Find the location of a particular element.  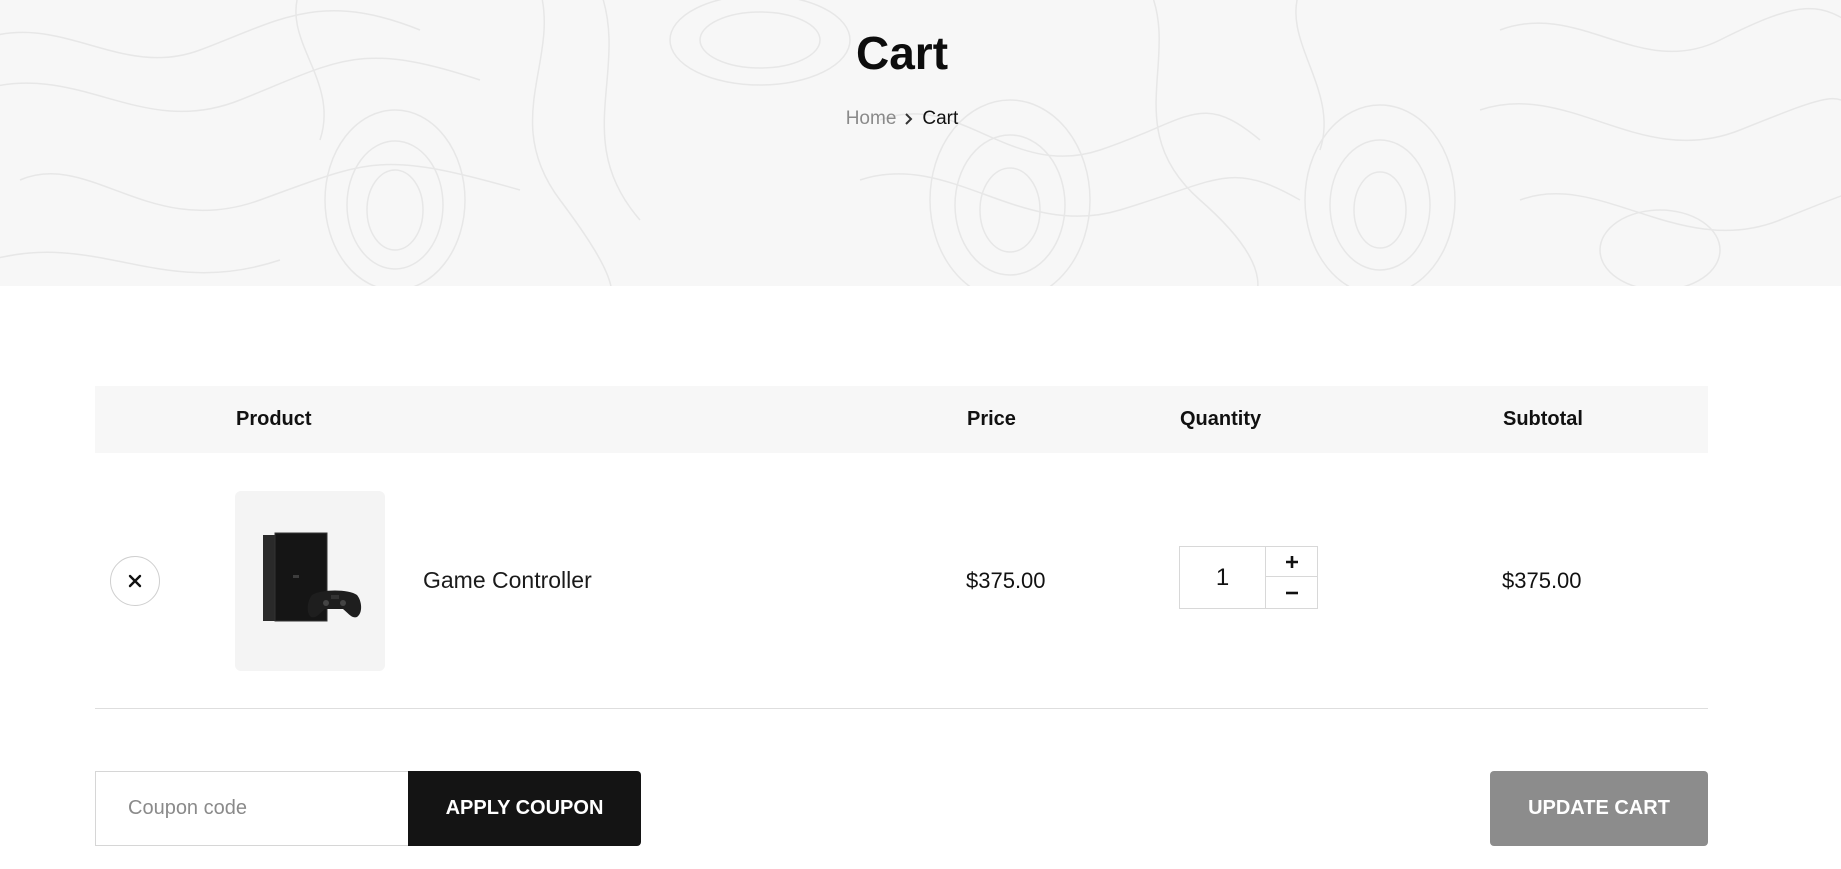

minus-icon is located at coordinates (1292, 593).